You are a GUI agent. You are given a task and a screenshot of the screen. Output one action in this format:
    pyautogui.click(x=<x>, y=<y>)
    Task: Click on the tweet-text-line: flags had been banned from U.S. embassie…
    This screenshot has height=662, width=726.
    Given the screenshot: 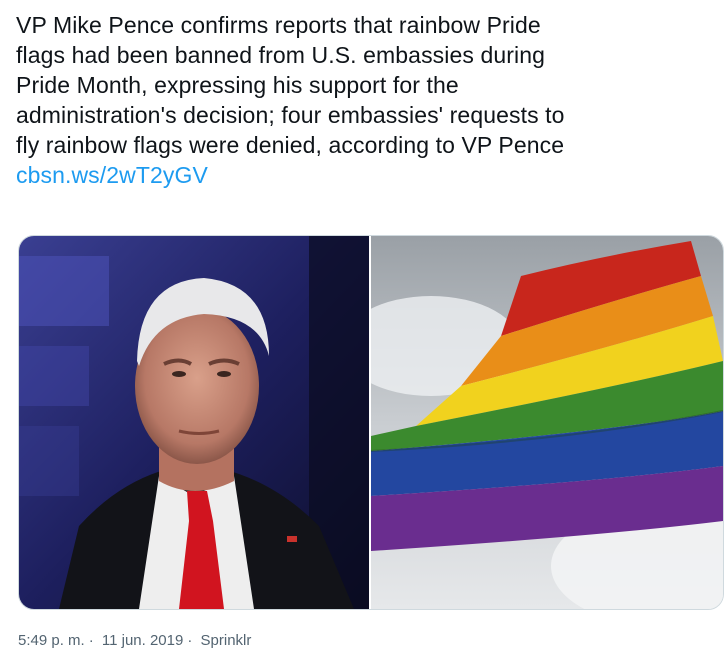 What is the action you would take?
    pyautogui.click(x=281, y=55)
    